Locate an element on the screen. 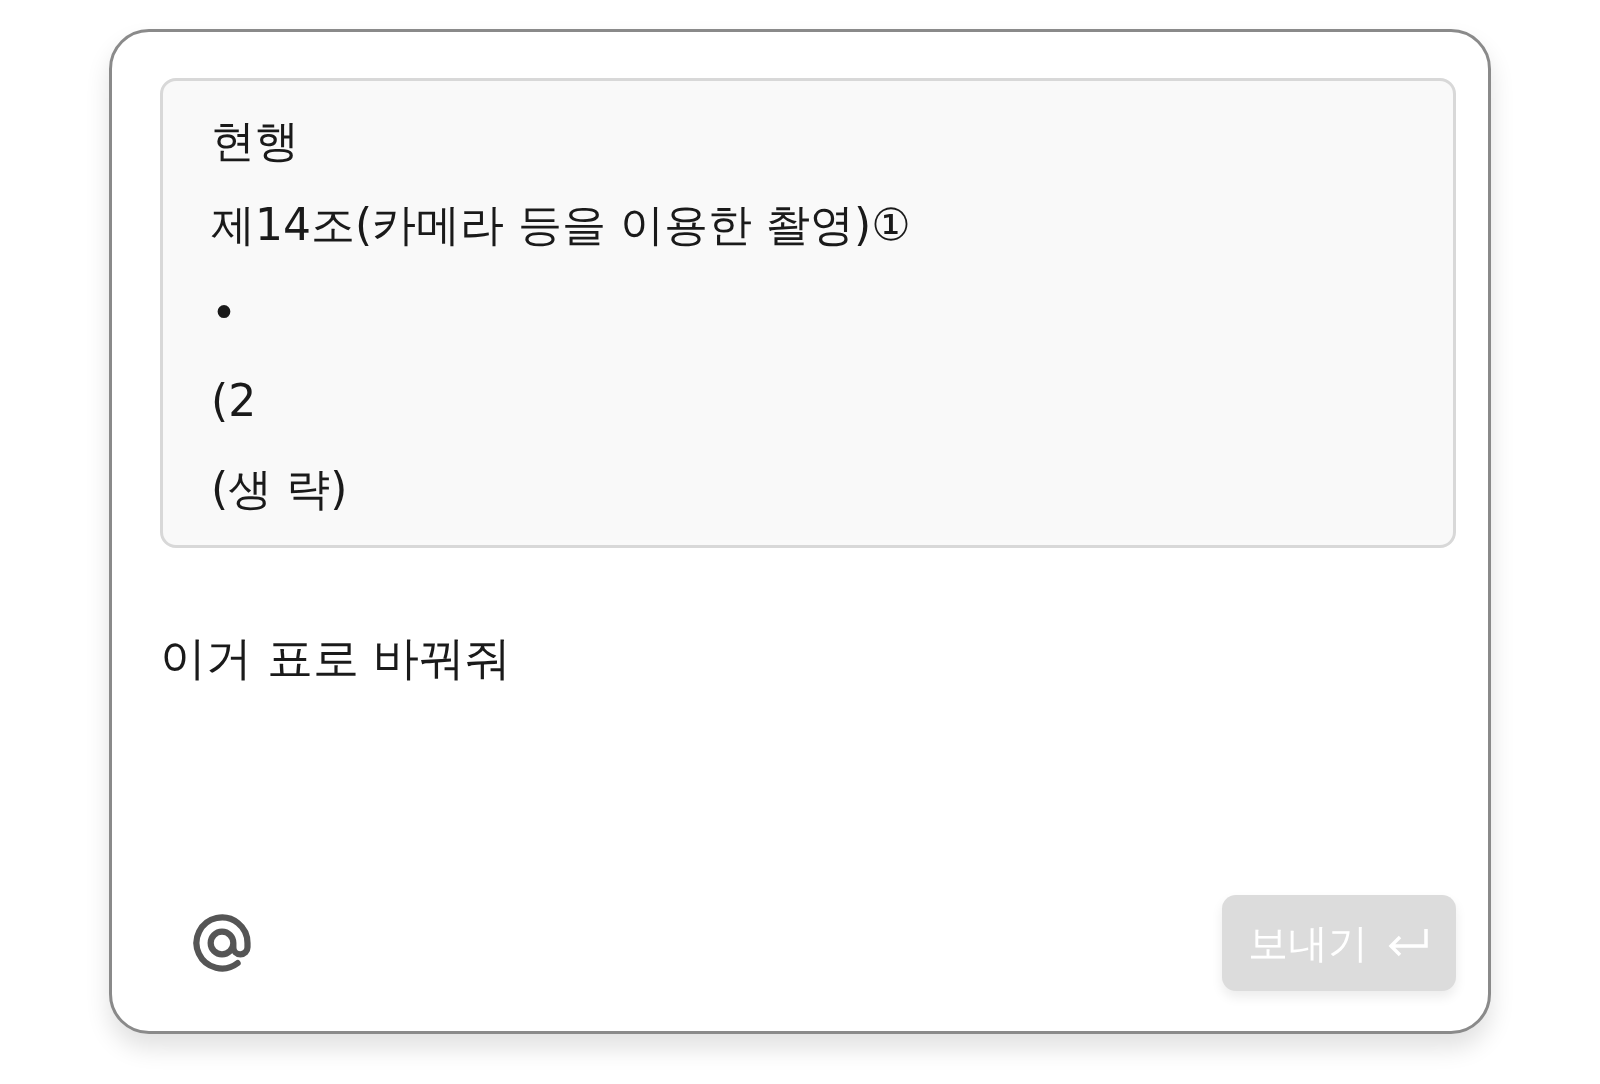  quoted-line: • is located at coordinates (224, 313).